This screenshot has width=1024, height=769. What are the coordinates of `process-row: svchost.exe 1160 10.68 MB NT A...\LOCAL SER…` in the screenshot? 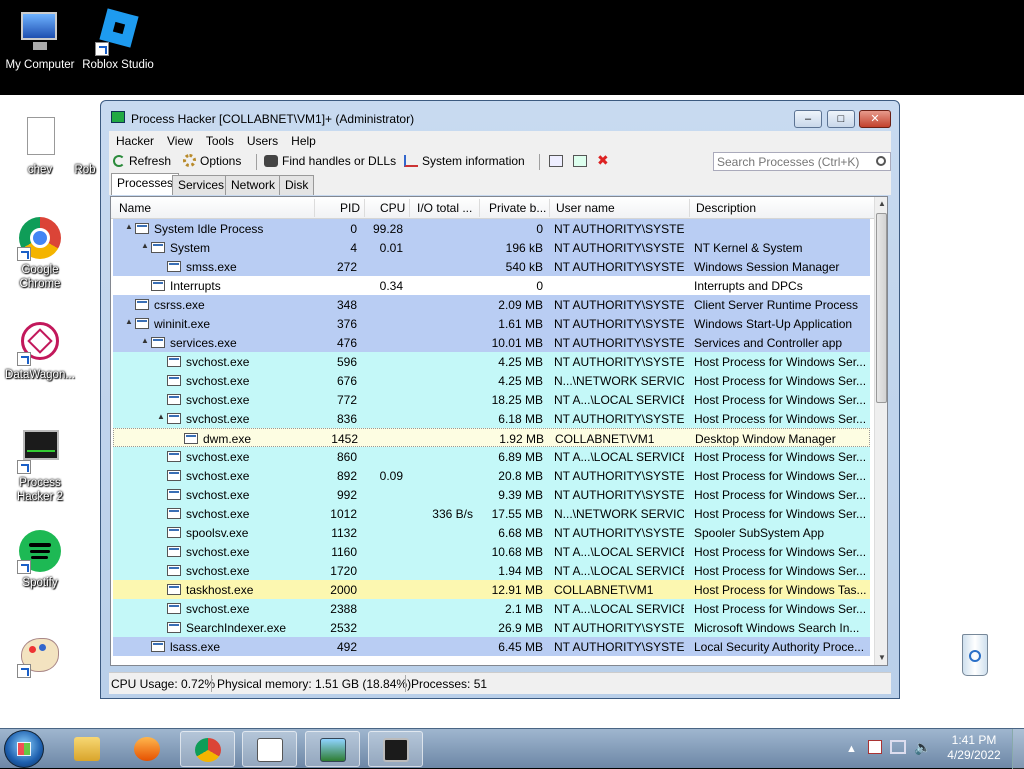 It's located at (491, 551).